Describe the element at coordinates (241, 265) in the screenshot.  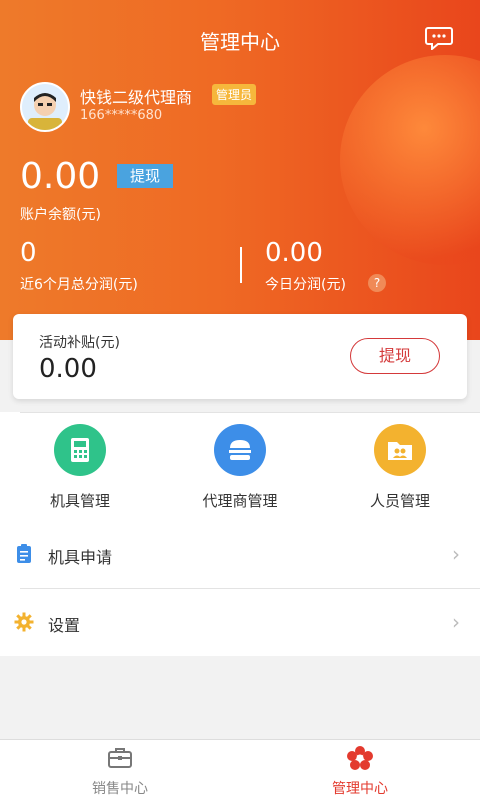
I see `stats-divider` at that location.